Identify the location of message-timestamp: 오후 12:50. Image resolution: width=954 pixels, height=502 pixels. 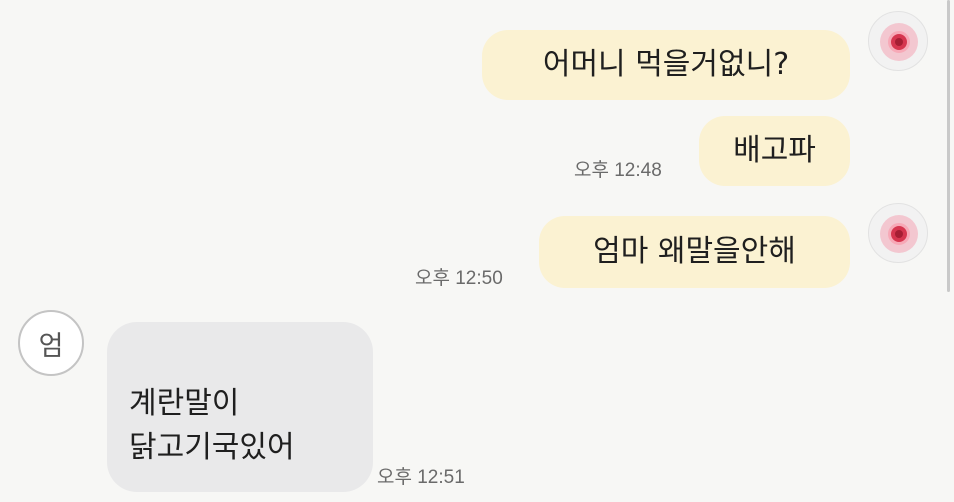
(459, 278).